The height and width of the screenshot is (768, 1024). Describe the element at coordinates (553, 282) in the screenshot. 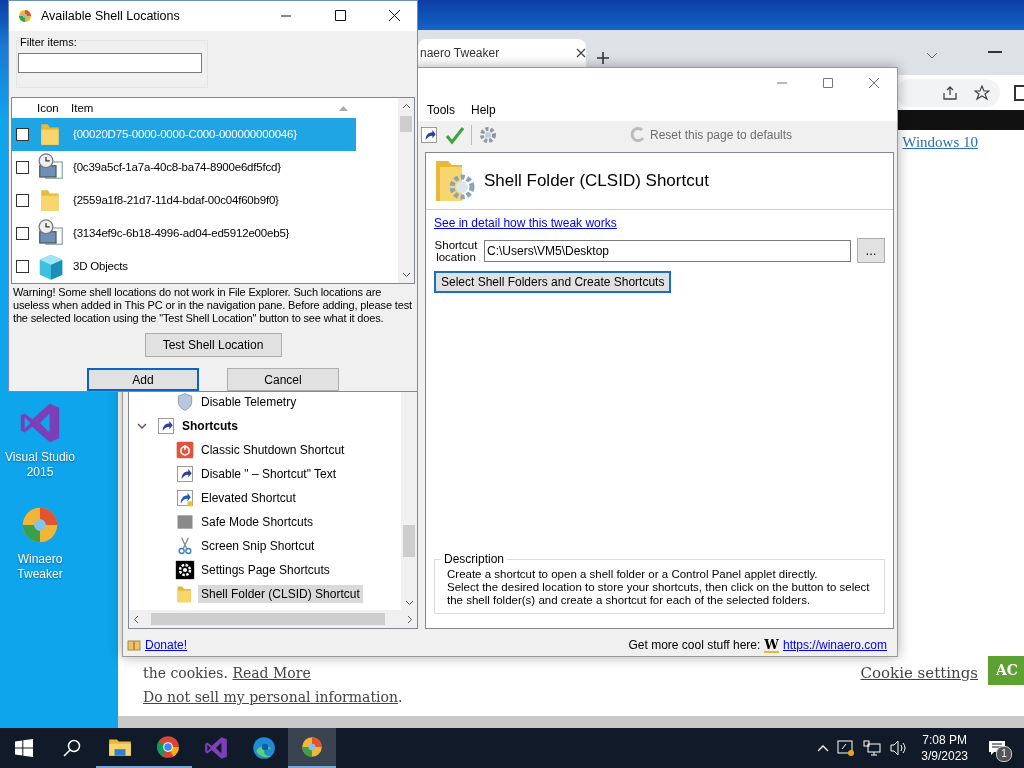

I see `create-shortcuts-button: Select Shell Folders and Create Shortcuts` at that location.